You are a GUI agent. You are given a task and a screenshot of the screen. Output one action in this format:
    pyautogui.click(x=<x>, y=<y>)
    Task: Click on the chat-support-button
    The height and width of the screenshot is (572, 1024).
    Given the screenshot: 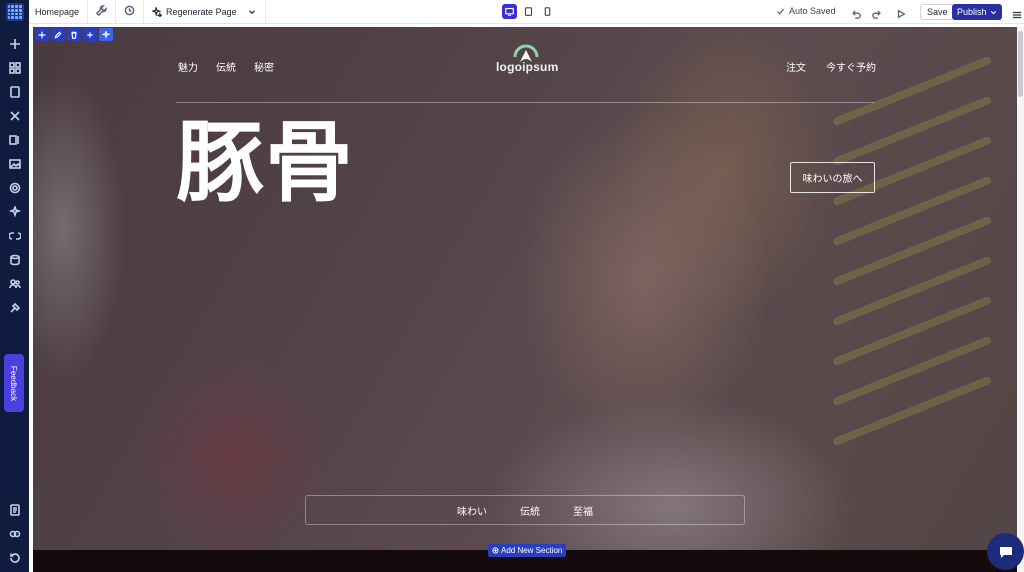 What is the action you would take?
    pyautogui.click(x=1005, y=551)
    